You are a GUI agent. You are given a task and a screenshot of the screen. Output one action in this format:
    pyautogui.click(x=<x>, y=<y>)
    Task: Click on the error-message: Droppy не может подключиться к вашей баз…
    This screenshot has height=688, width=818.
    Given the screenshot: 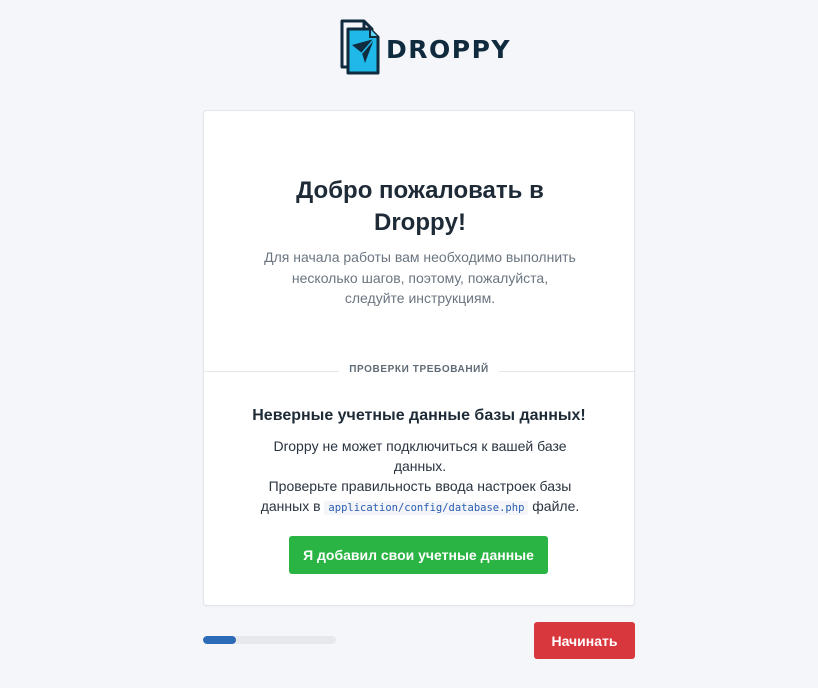 What is the action you would take?
    pyautogui.click(x=420, y=477)
    